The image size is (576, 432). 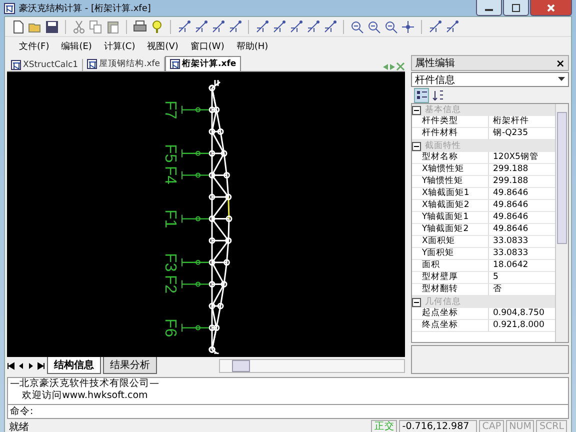 I want to click on load-label: F4, so click(x=170, y=175).